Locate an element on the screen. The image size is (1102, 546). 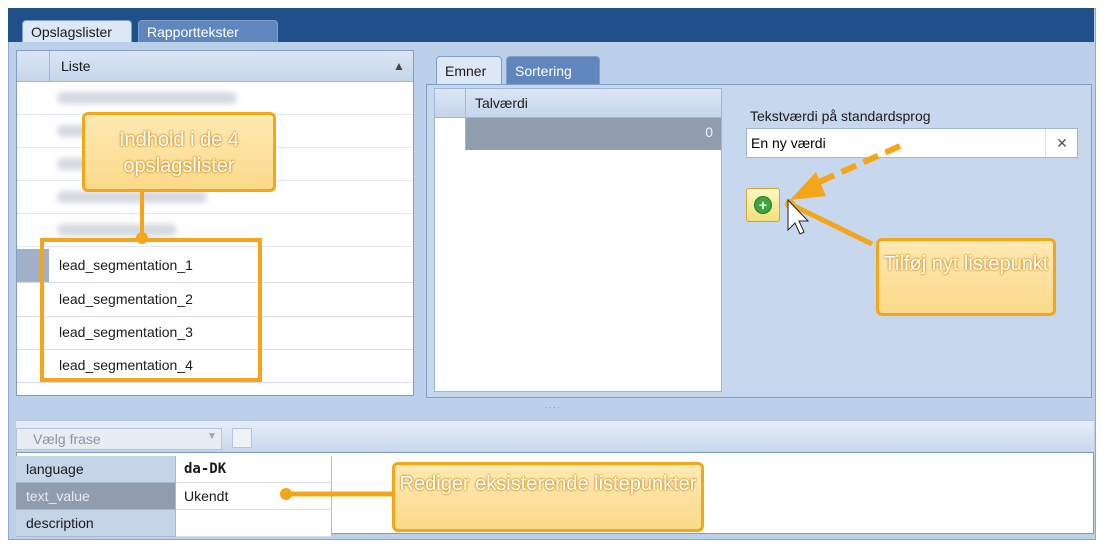
property-value is located at coordinates (254, 523).